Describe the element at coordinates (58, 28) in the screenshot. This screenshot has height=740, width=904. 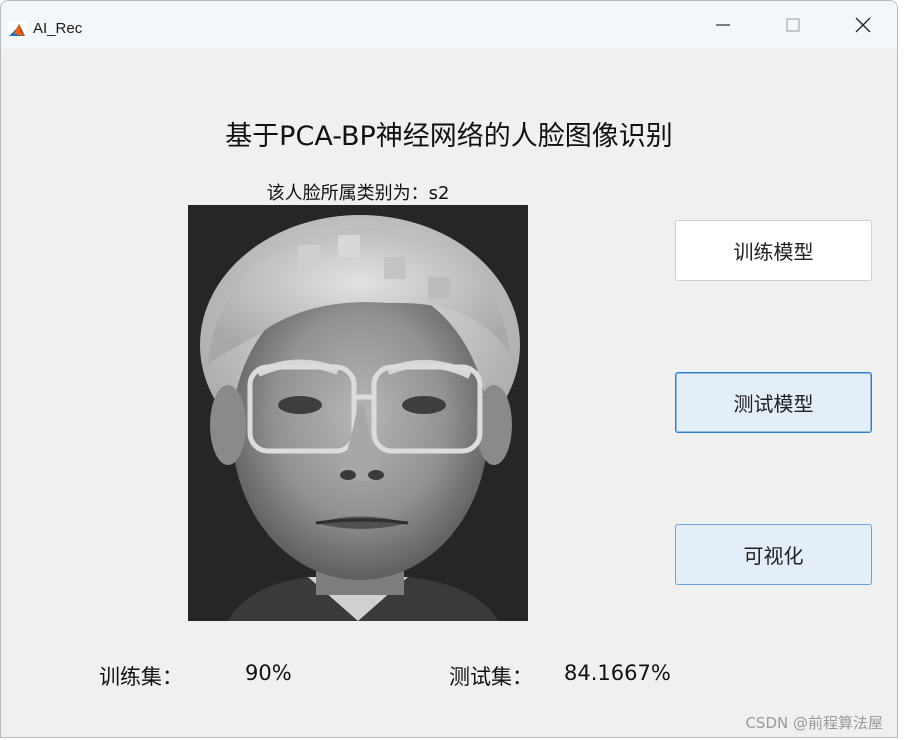
I see `window-title: AI_Rec` at that location.